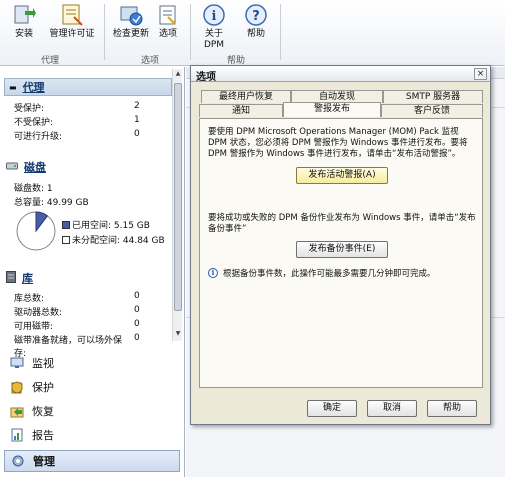 The height and width of the screenshot is (484, 505). What do you see at coordinates (77, 121) in the screenshot?
I see `agent-row-unprotected: 不受保护: 1` at bounding box center [77, 121].